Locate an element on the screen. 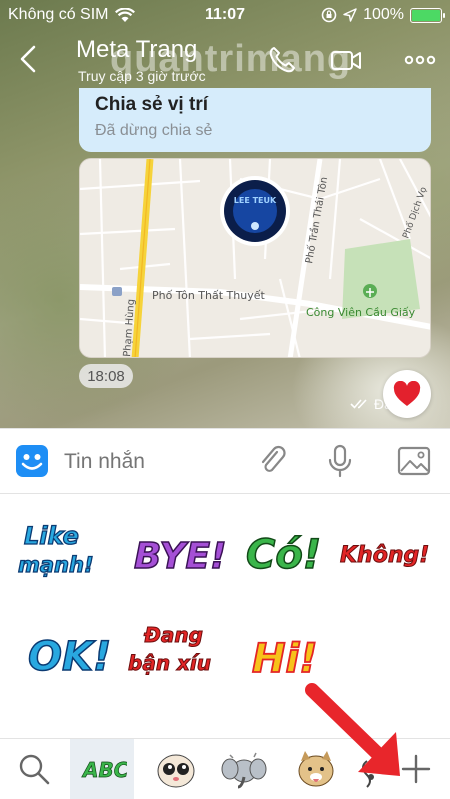 This screenshot has width=450, height=799. message-composer is located at coordinates (225, 461).